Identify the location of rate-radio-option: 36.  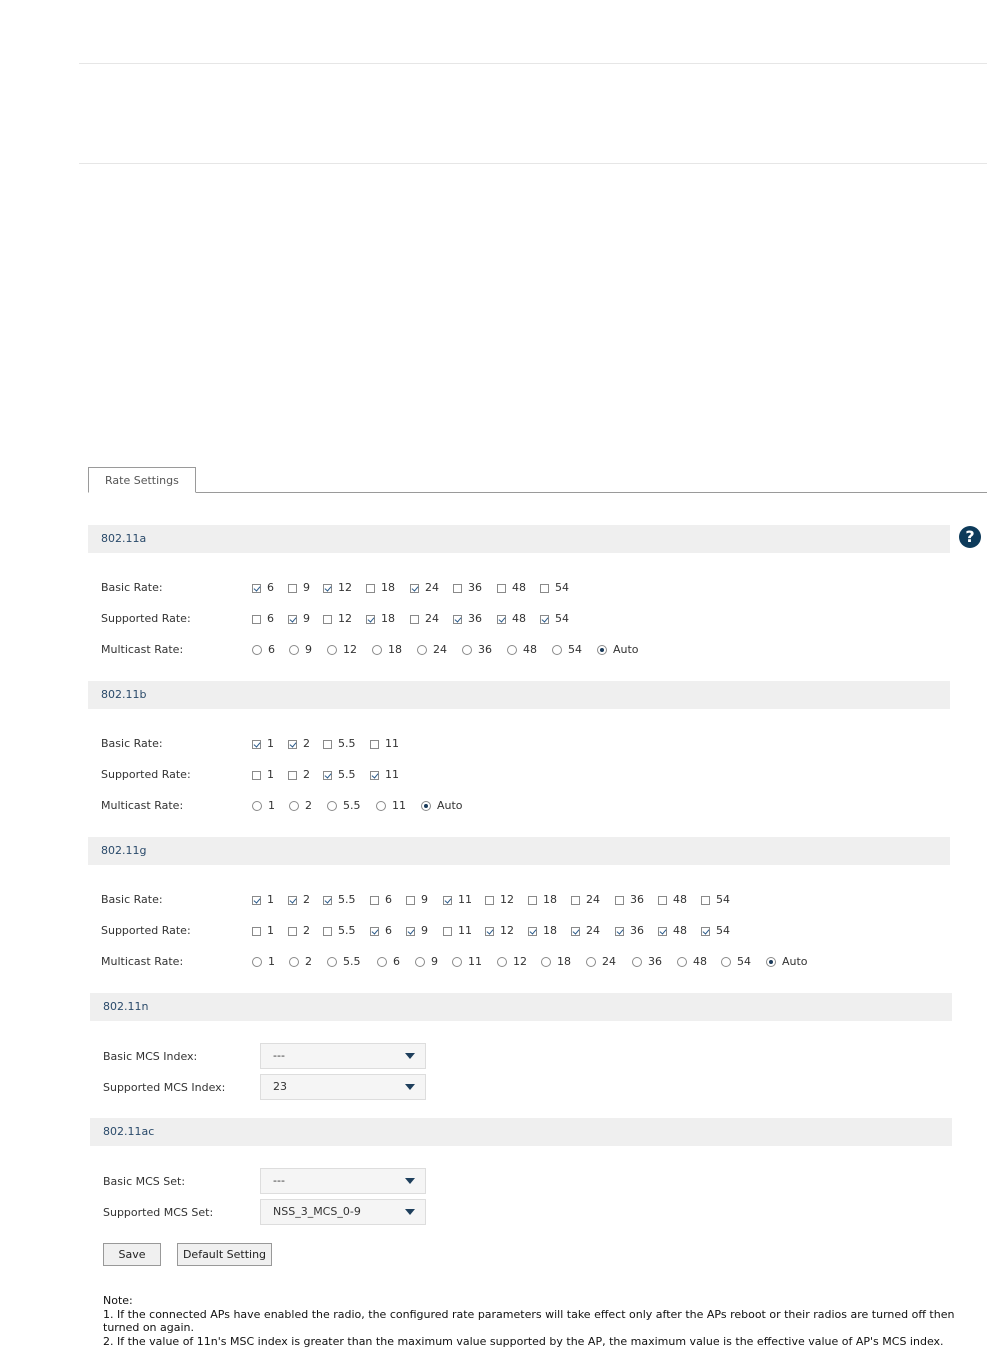
(477, 650).